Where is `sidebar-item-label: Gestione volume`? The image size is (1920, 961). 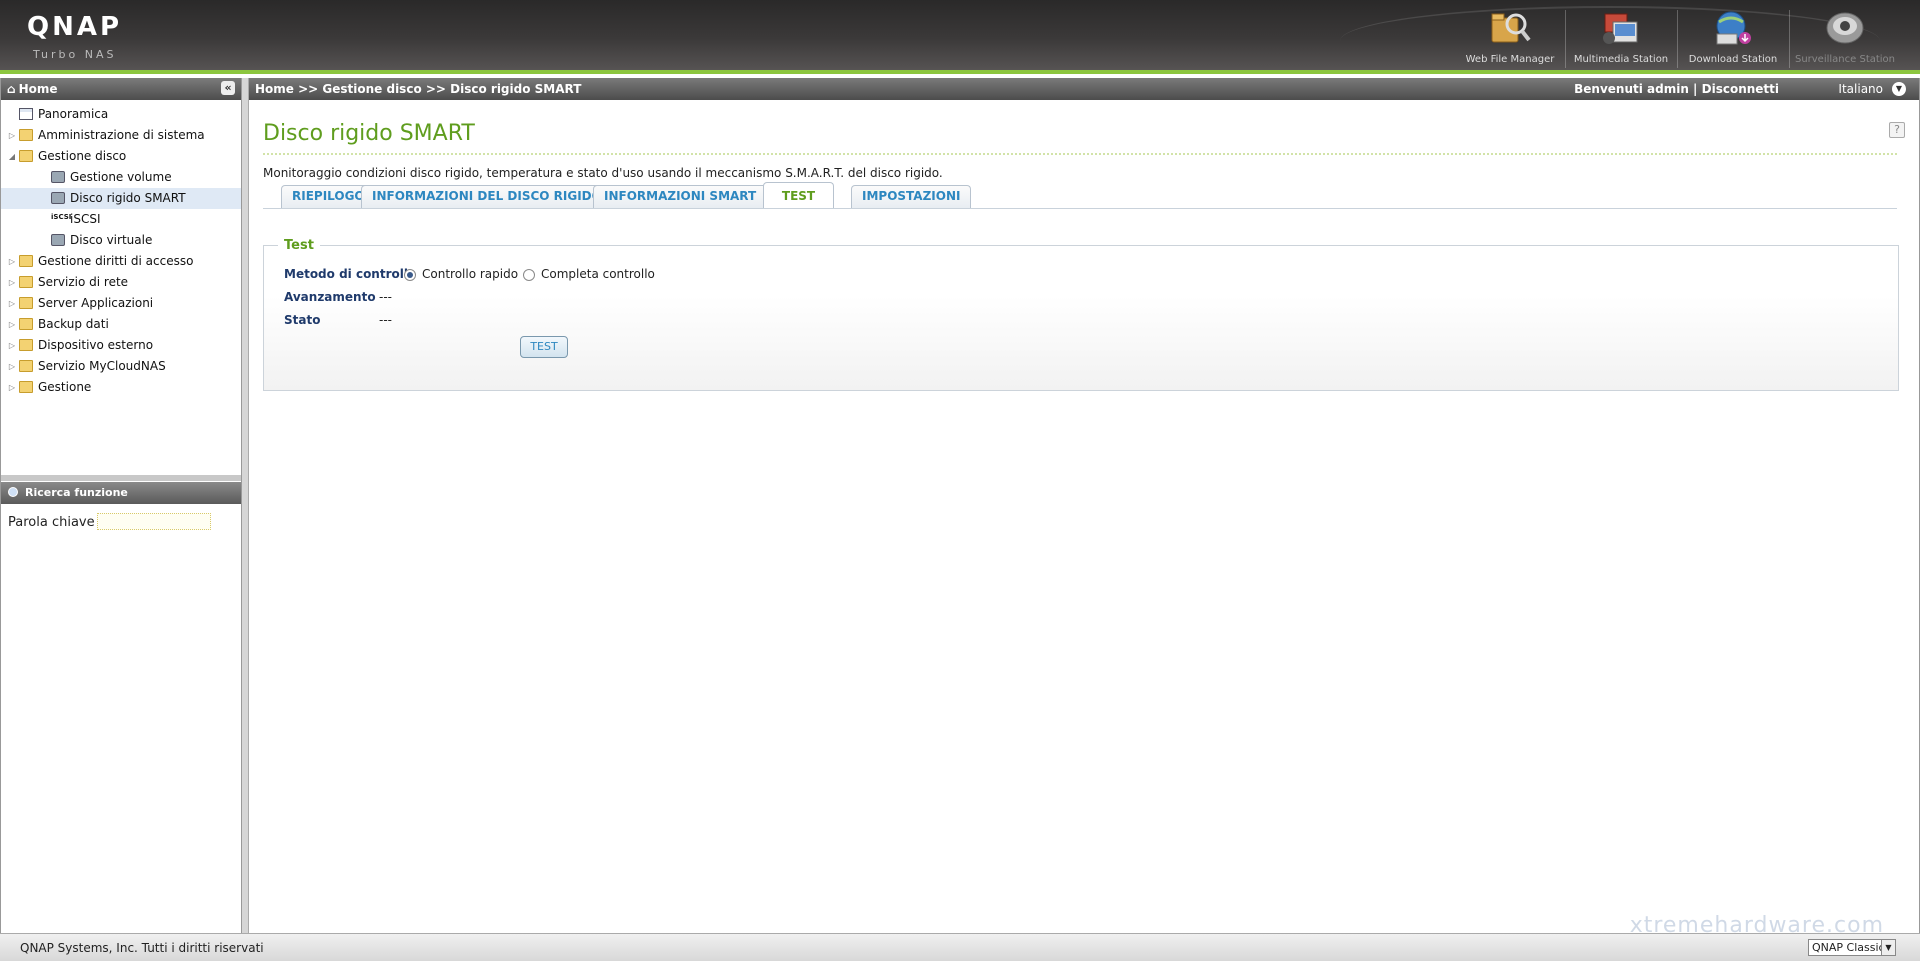
sidebar-item-label: Gestione volume is located at coordinates (121, 177).